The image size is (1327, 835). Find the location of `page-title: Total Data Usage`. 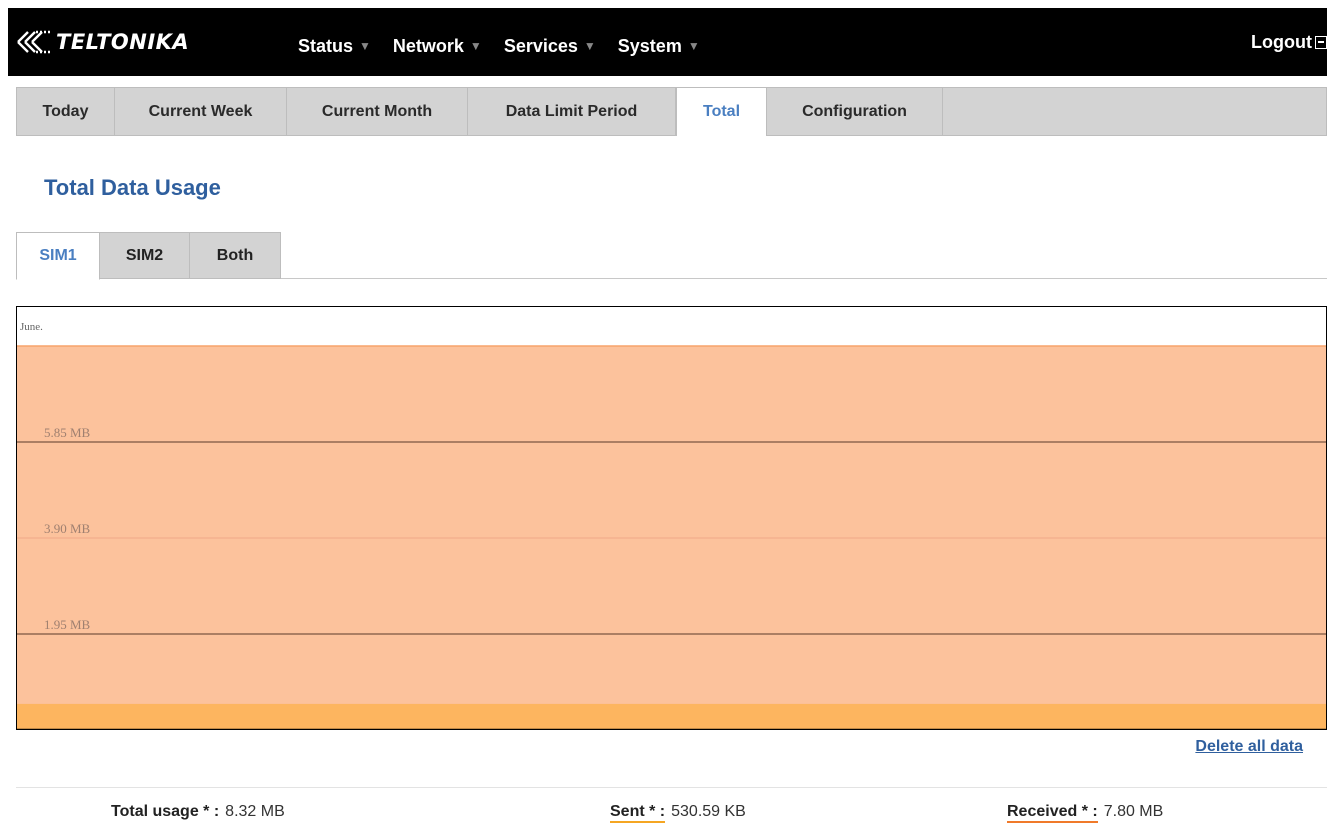

page-title: Total Data Usage is located at coordinates (132, 187).